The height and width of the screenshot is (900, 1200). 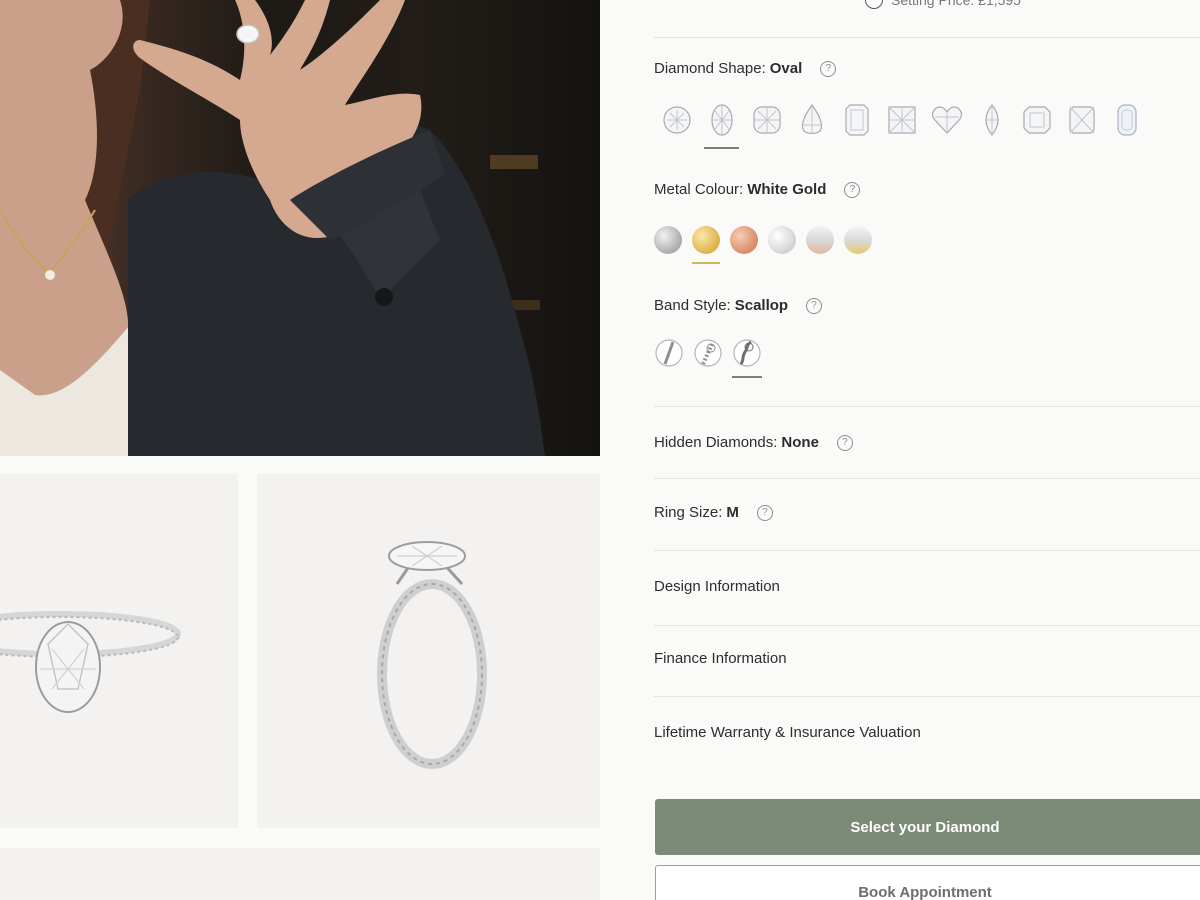 I want to click on metal-colour-label: Metal Colour: White Gold ?, so click(x=757, y=189).